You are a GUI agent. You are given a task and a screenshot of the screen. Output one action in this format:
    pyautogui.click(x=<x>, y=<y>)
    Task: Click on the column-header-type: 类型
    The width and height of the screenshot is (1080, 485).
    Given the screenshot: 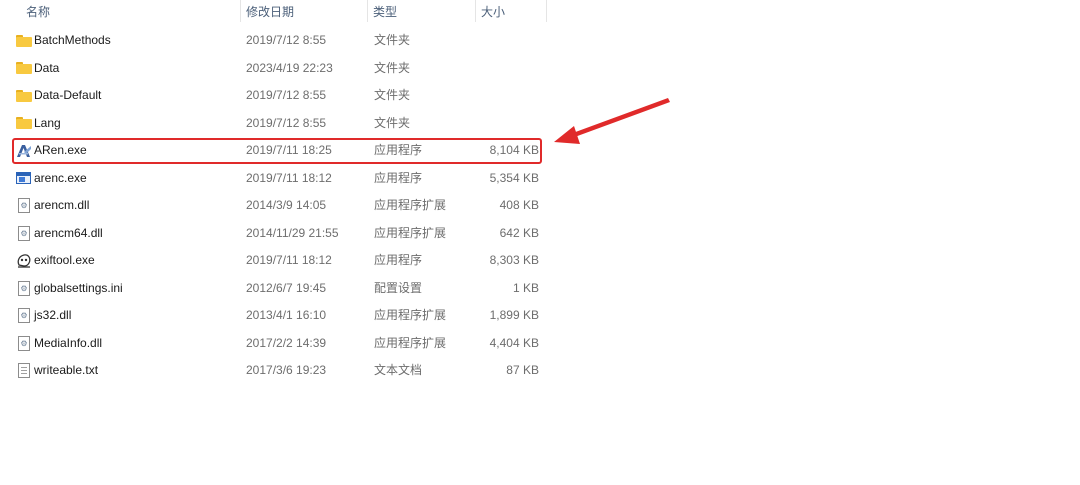 What is the action you would take?
    pyautogui.click(x=420, y=11)
    